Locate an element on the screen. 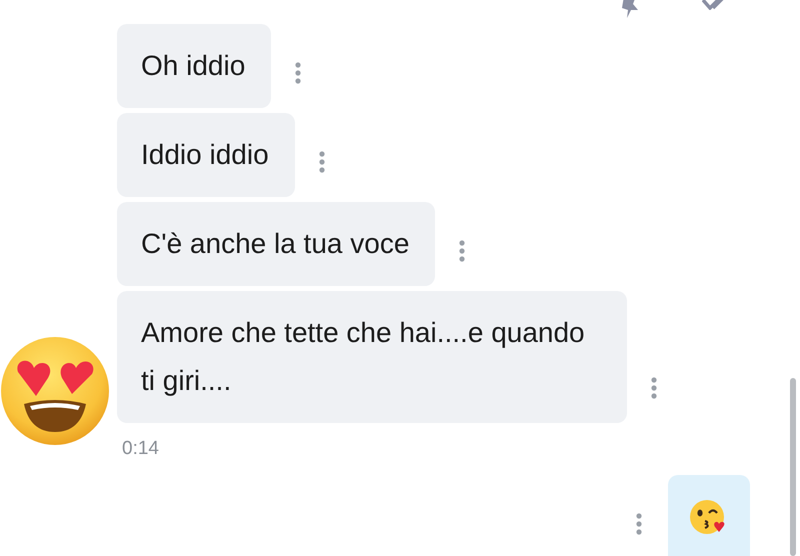  message-bubble: C'è anche la tua voce is located at coordinates (276, 244).